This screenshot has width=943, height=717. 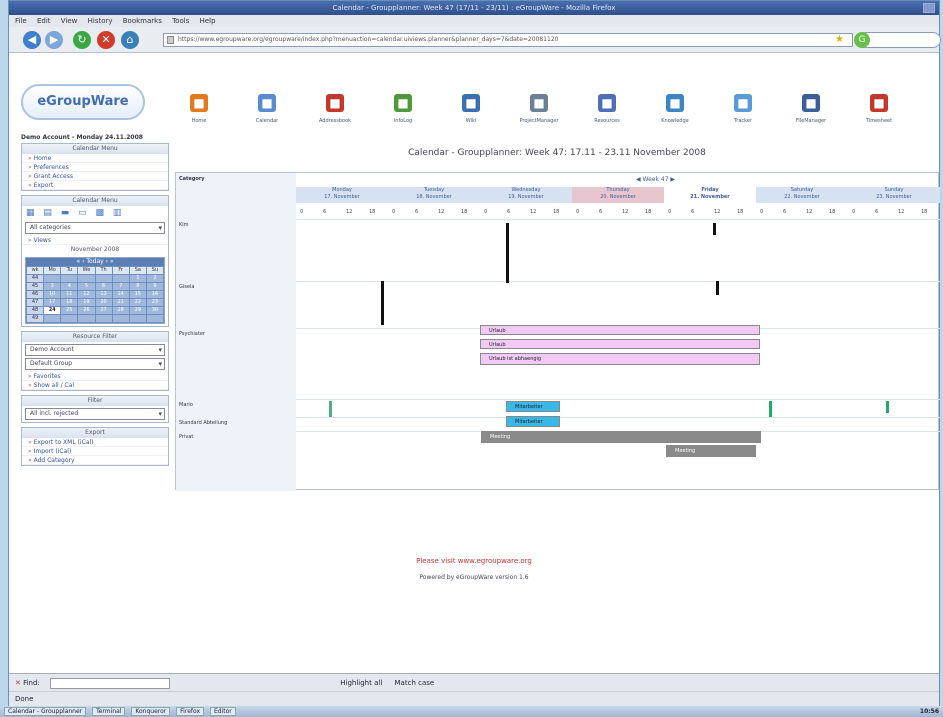 What do you see at coordinates (103, 302) in the screenshot?
I see `mini-calendar-day: 20` at bounding box center [103, 302].